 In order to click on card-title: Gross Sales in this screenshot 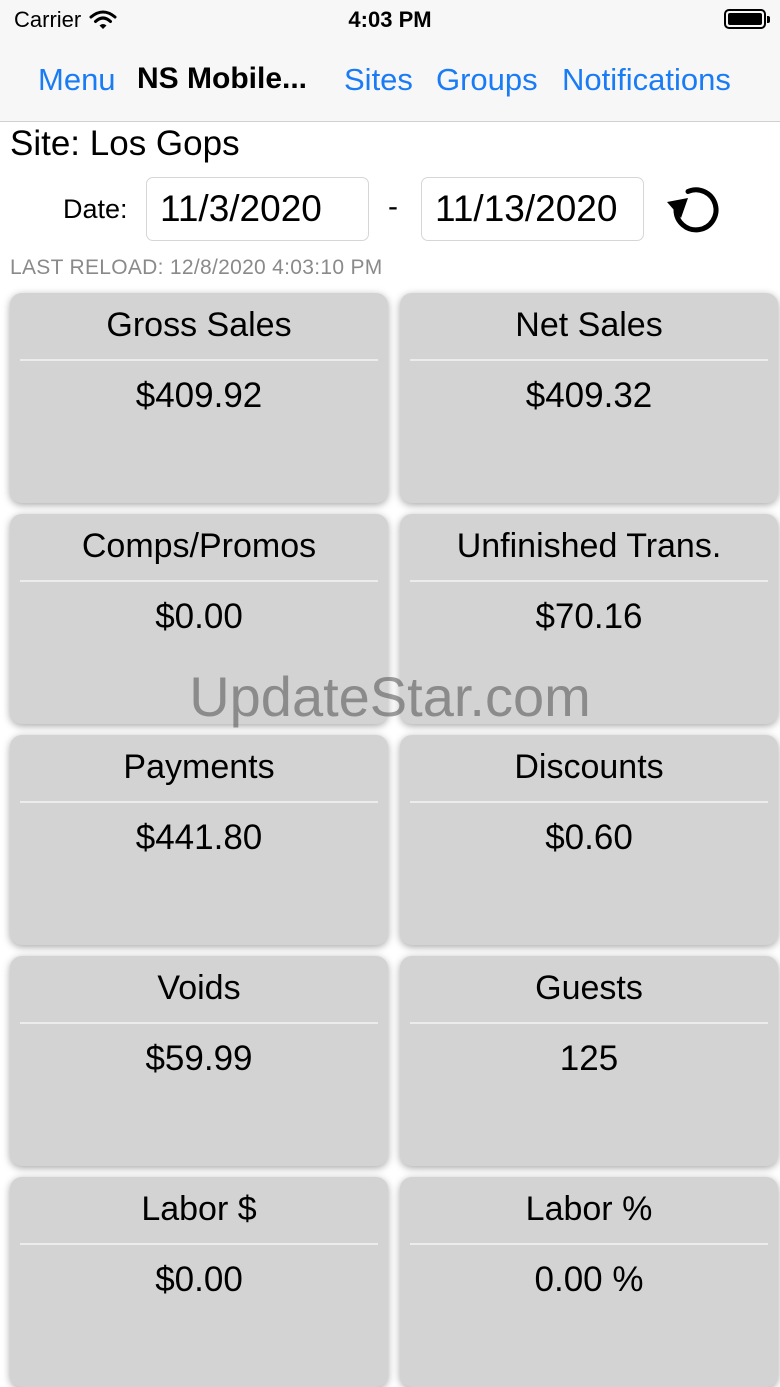, I will do `click(199, 325)`.